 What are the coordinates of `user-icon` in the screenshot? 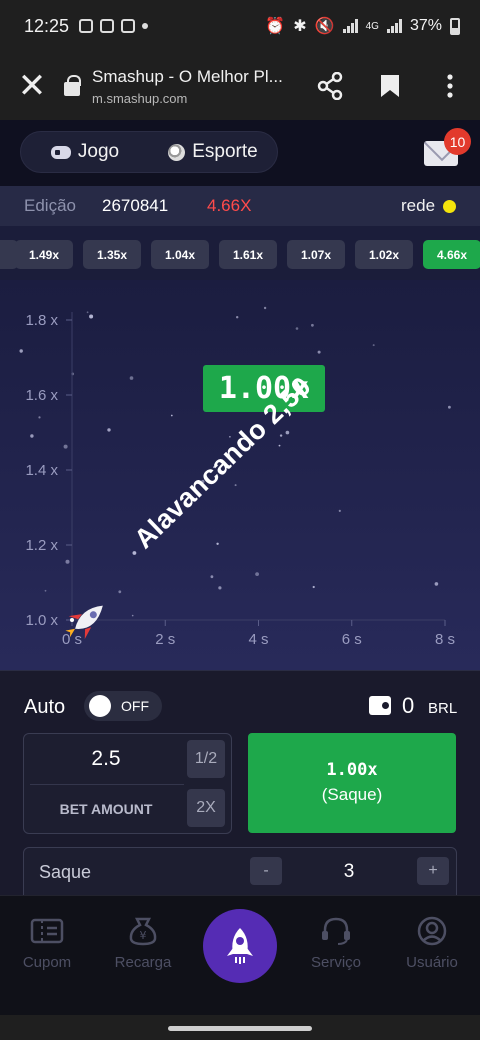 It's located at (432, 931).